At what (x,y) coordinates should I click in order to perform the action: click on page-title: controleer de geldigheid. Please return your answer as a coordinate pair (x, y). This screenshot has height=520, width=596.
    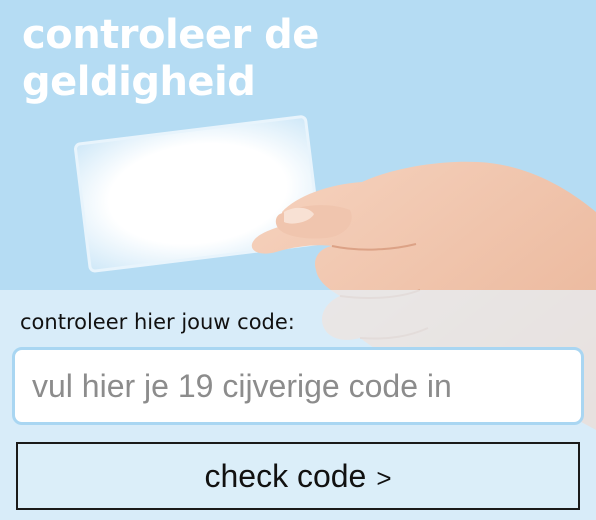
    Looking at the image, I should click on (170, 59).